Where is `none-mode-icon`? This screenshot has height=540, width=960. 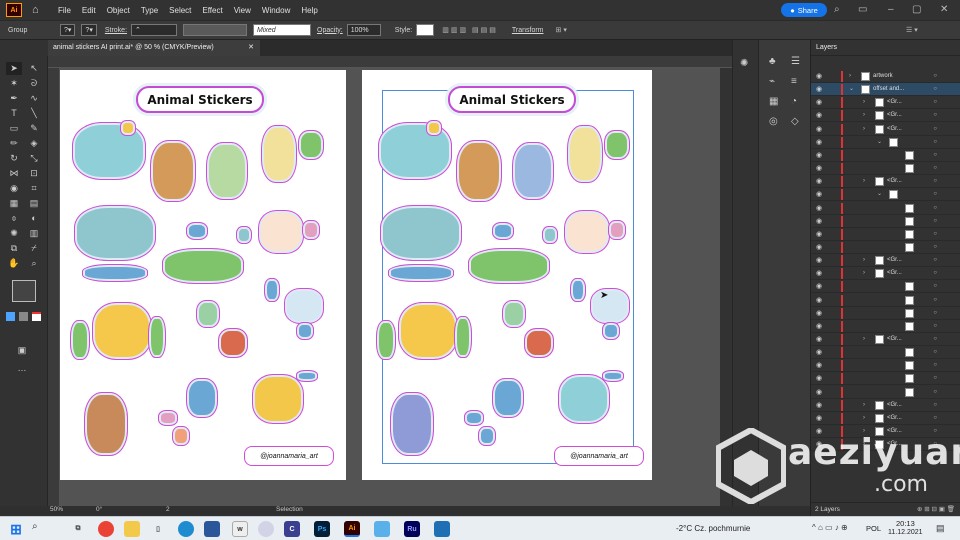
none-mode-icon is located at coordinates (36, 316).